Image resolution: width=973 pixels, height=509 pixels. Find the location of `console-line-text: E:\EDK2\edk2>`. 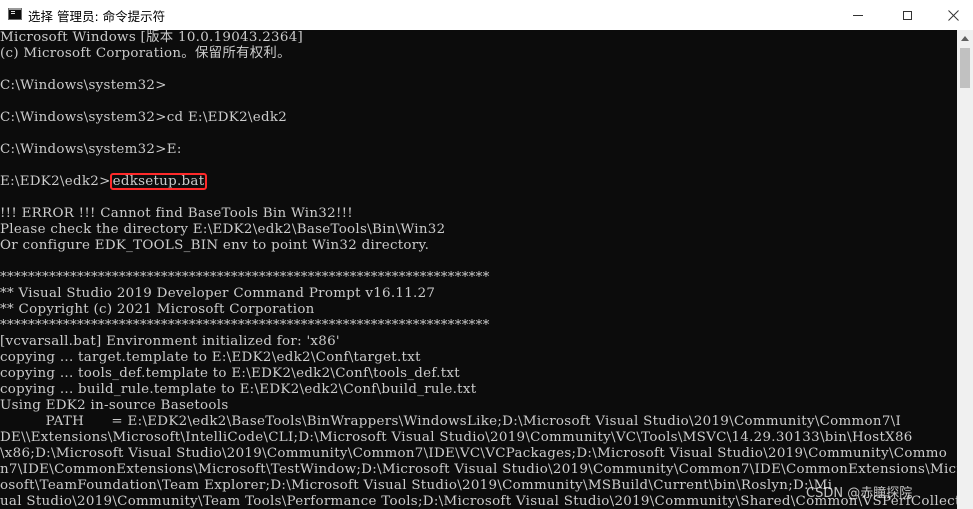

console-line-text: E:\EDK2\edk2> is located at coordinates (55, 181).